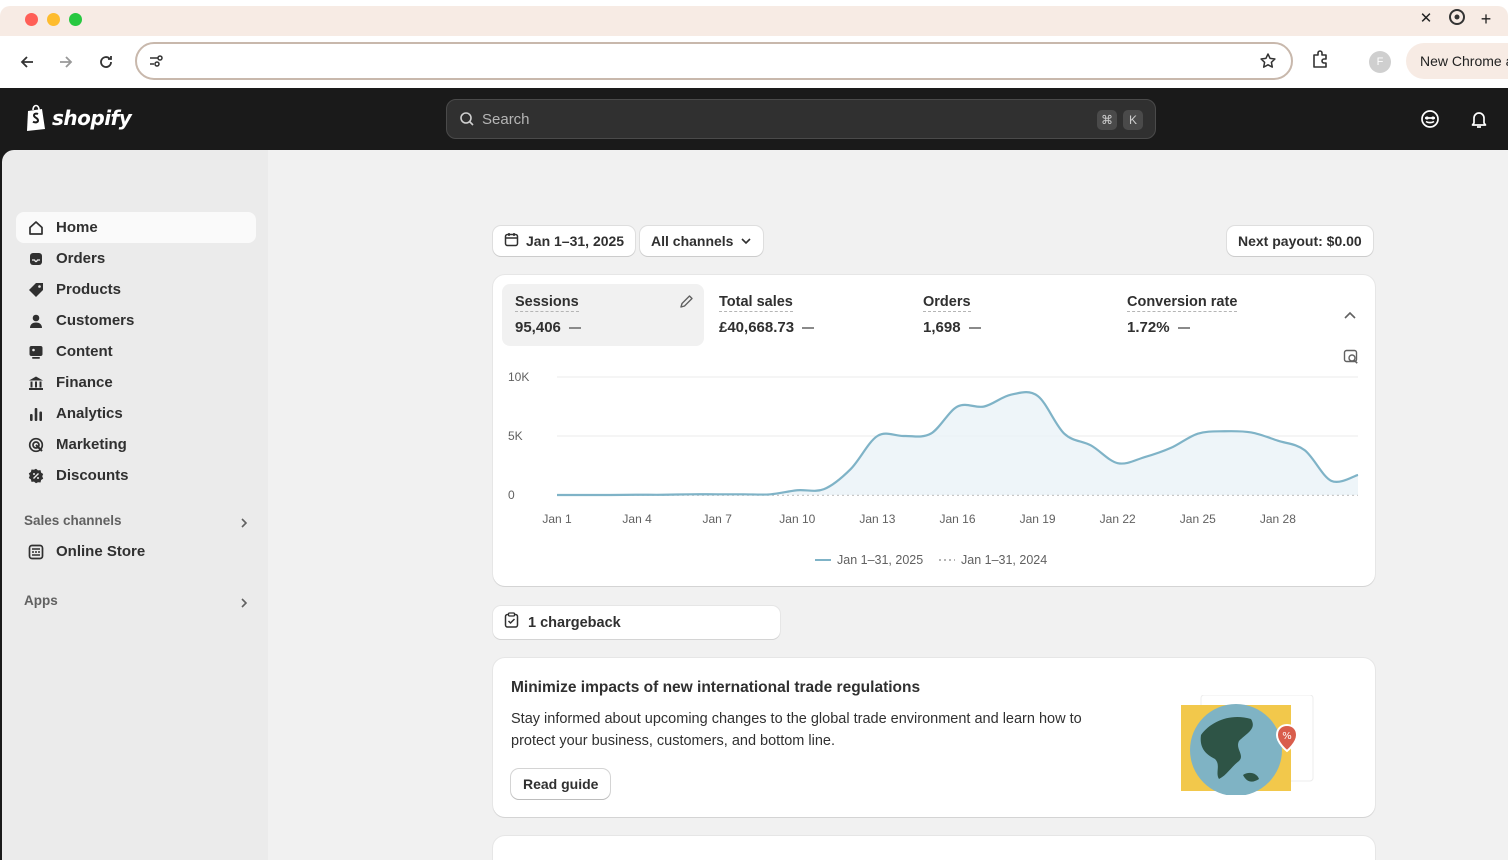  I want to click on sidebar-item-marketing: Marketing, so click(136, 444).